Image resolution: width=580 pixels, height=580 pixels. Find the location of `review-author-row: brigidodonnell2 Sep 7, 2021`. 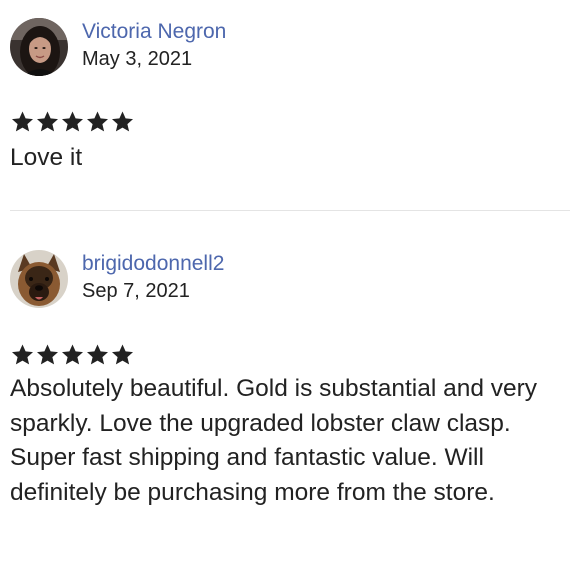

review-author-row: brigidodonnell2 Sep 7, 2021 is located at coordinates (290, 280).